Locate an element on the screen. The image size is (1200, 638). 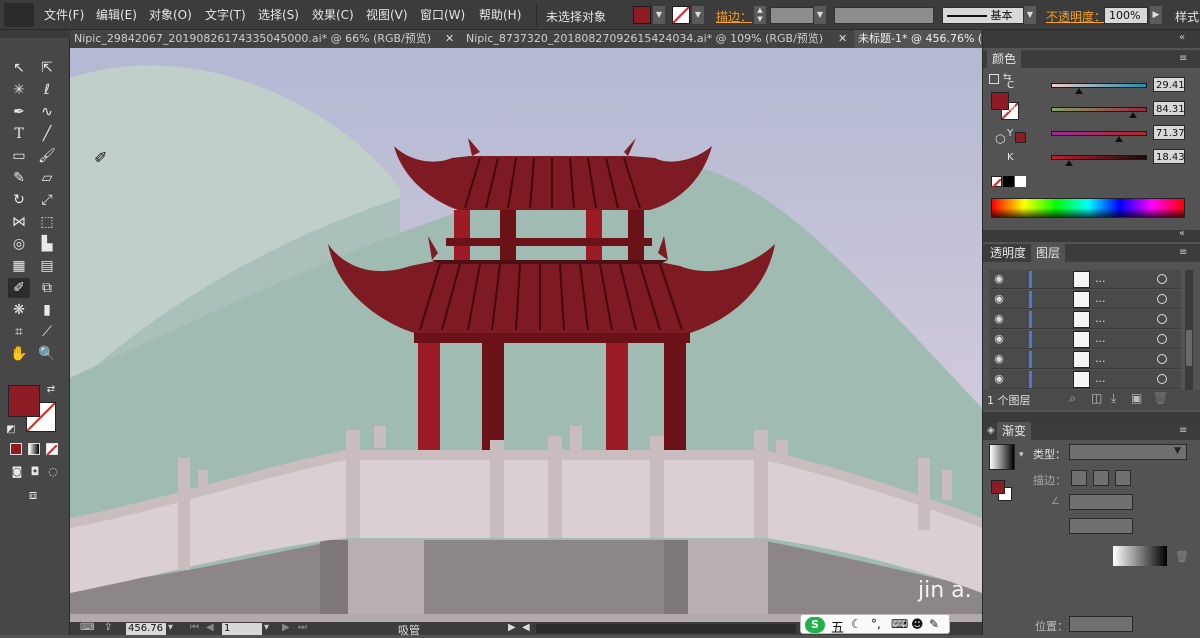
menu-view: 视图(V) is located at coordinates (387, 14).